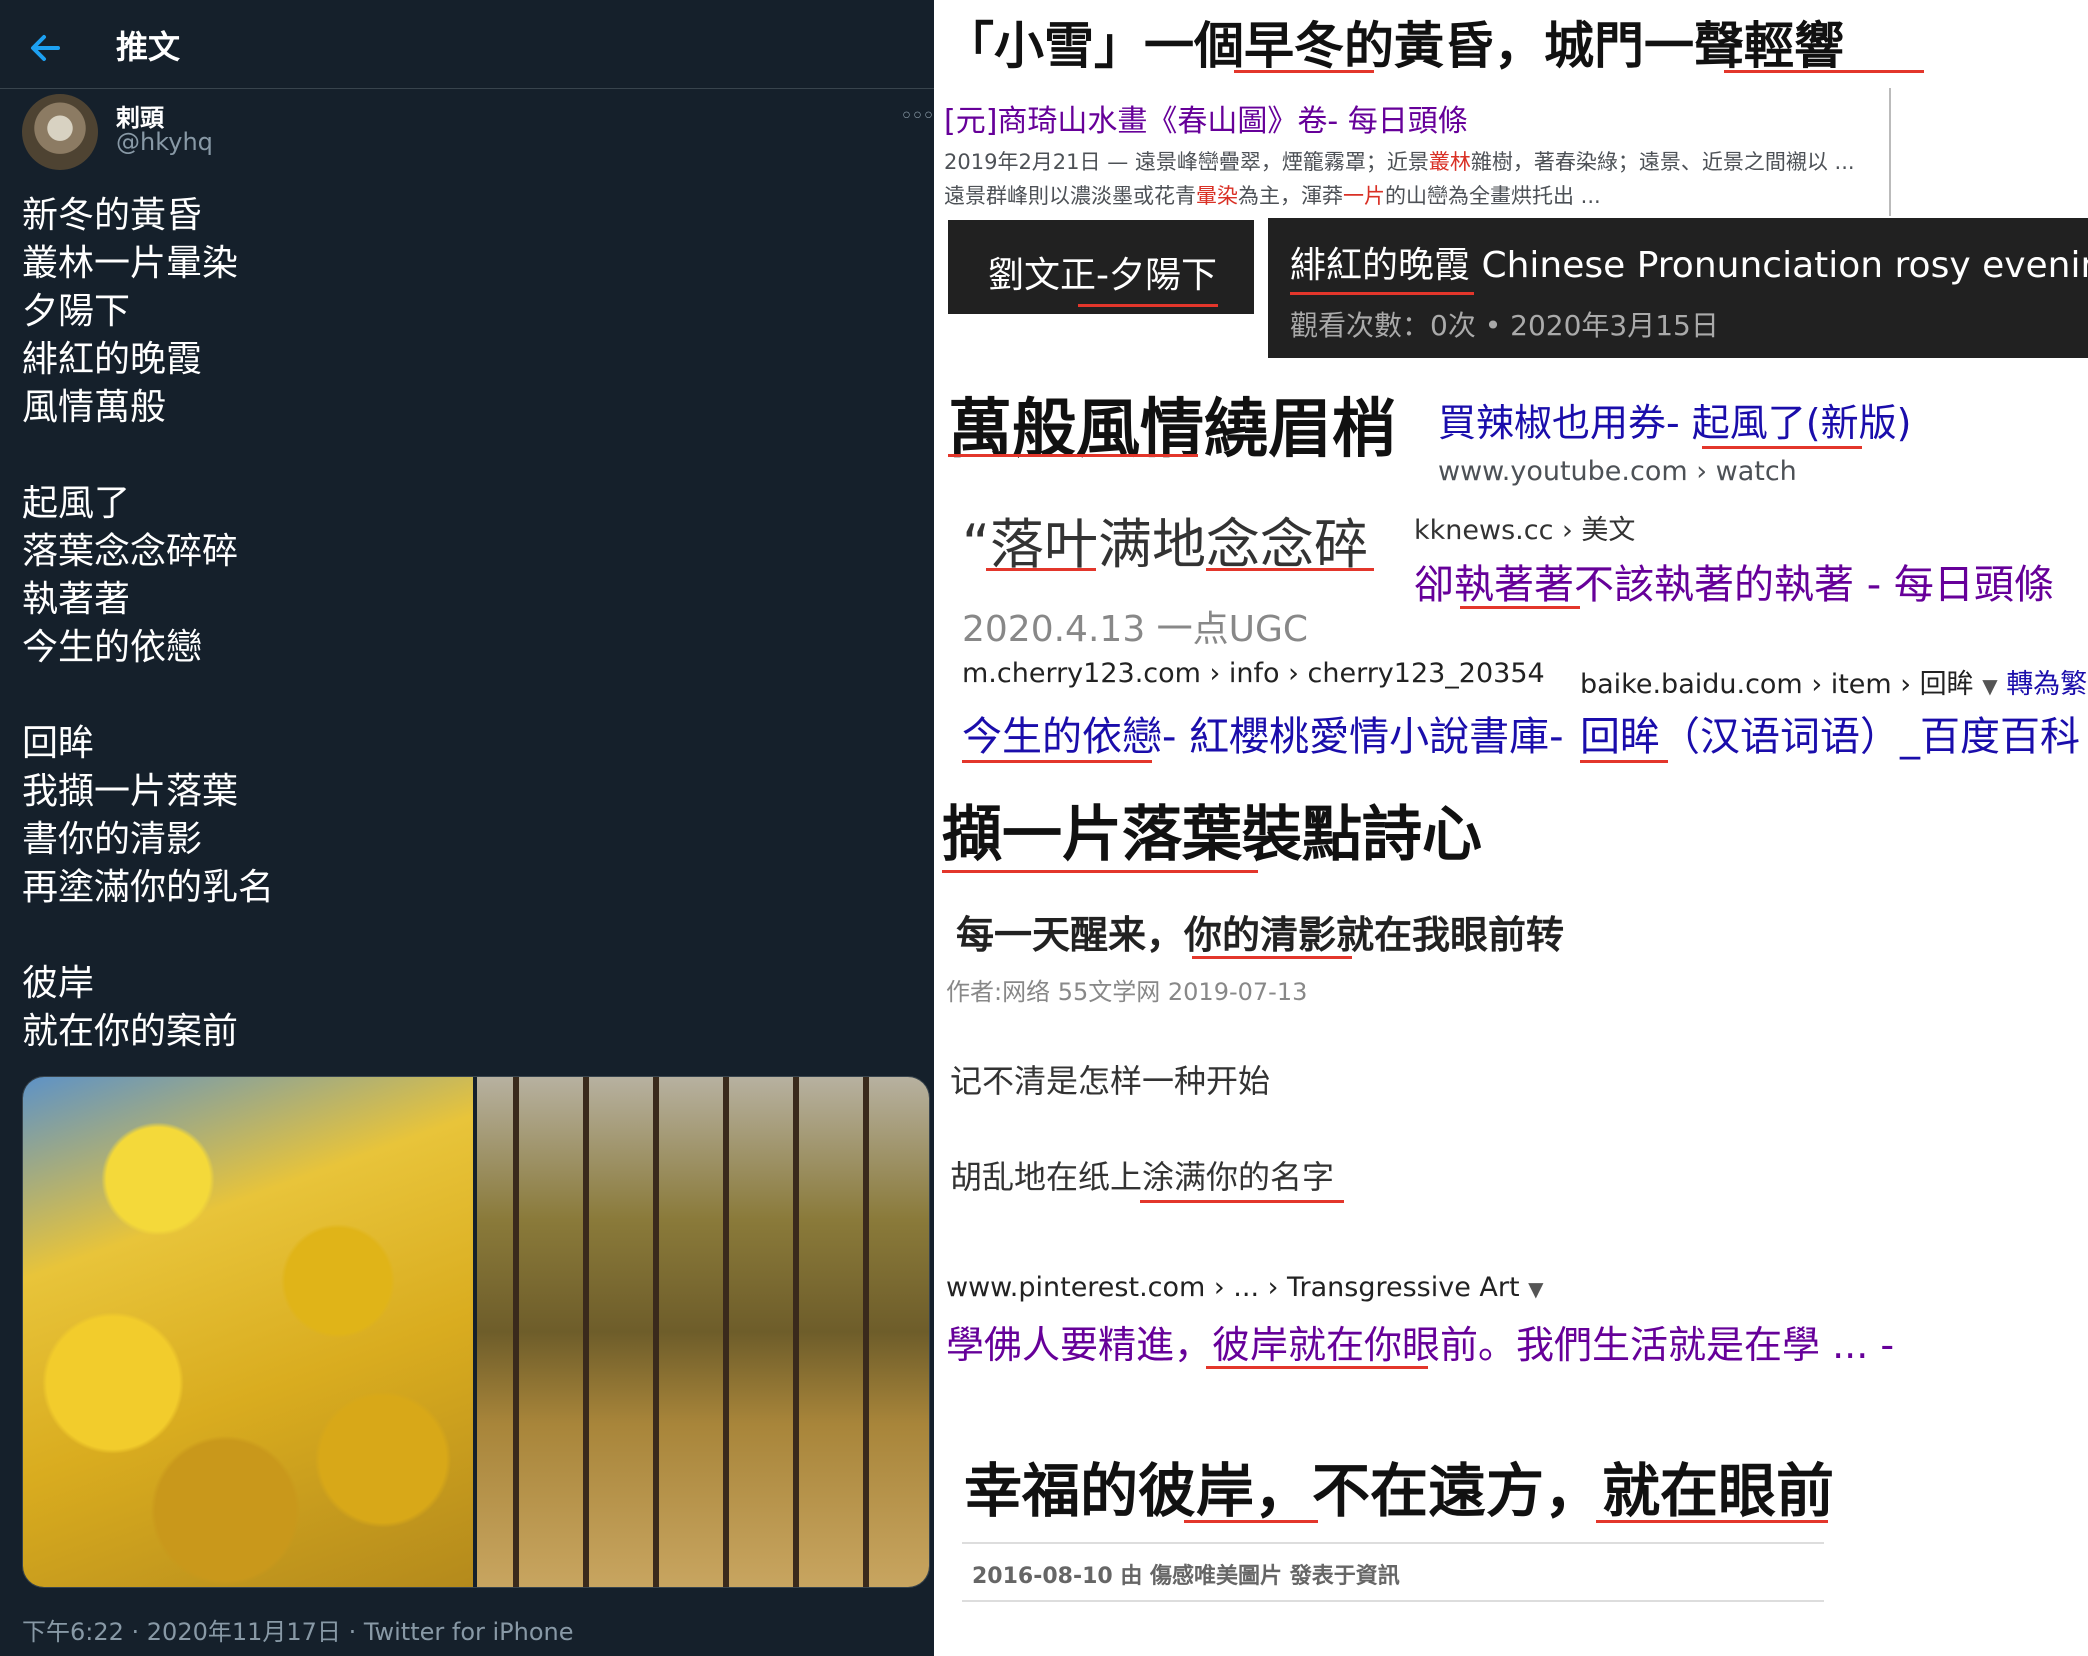  What do you see at coordinates (130, 551) in the screenshot?
I see `tweet-line: 落葉念念碎碎` at bounding box center [130, 551].